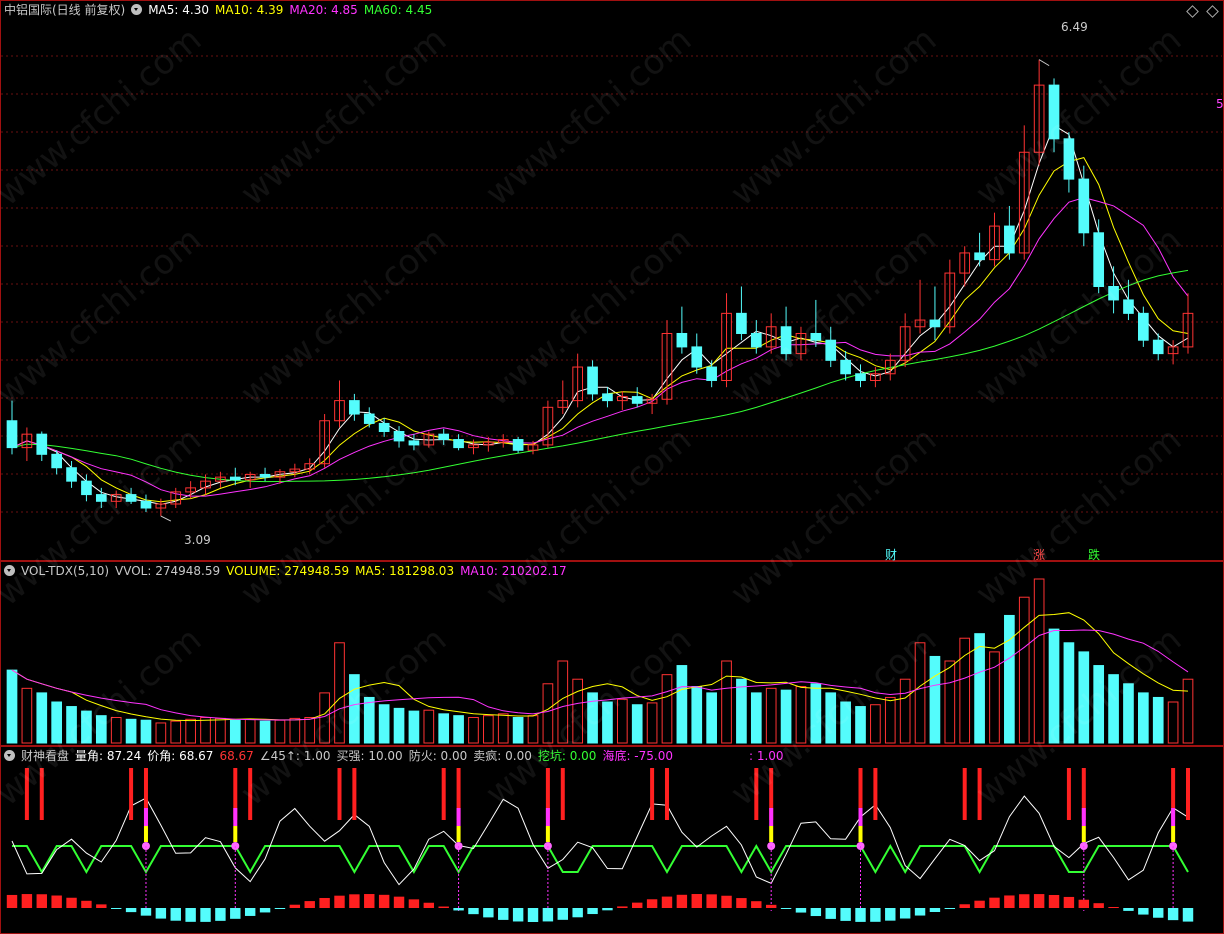 The height and width of the screenshot is (934, 1224). Describe the element at coordinates (1083, 817) in the screenshot. I see `signal-bar-magenta` at that location.